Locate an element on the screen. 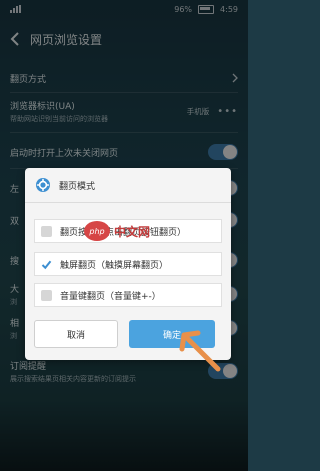 The height and width of the screenshot is (471, 320). checkmark-icon is located at coordinates (46, 264).